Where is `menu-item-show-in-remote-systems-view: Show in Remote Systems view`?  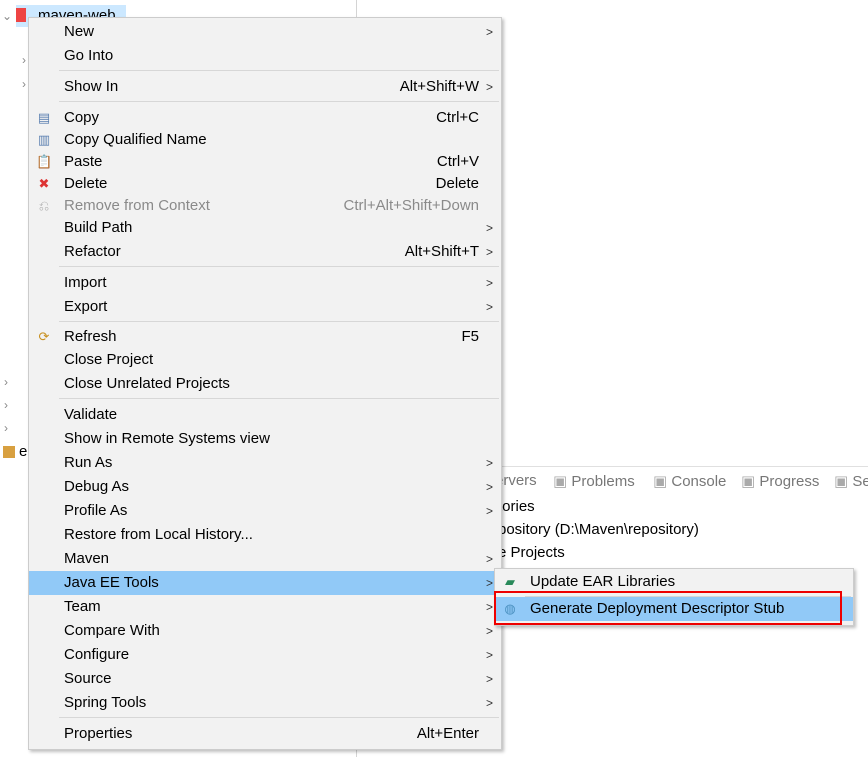 menu-item-show-in-remote-systems-view: Show in Remote Systems view is located at coordinates (265, 439).